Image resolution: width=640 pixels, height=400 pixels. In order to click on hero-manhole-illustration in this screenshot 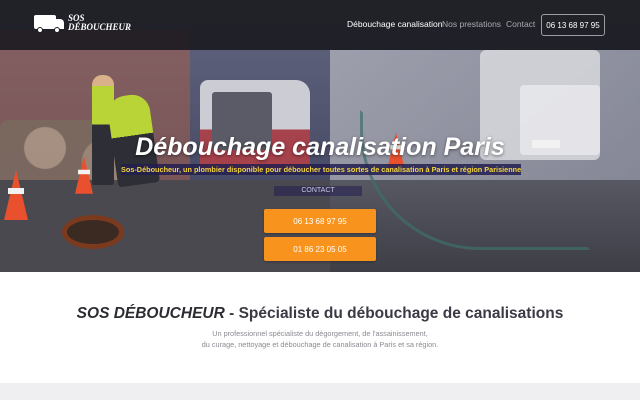, I will do `click(93, 232)`.